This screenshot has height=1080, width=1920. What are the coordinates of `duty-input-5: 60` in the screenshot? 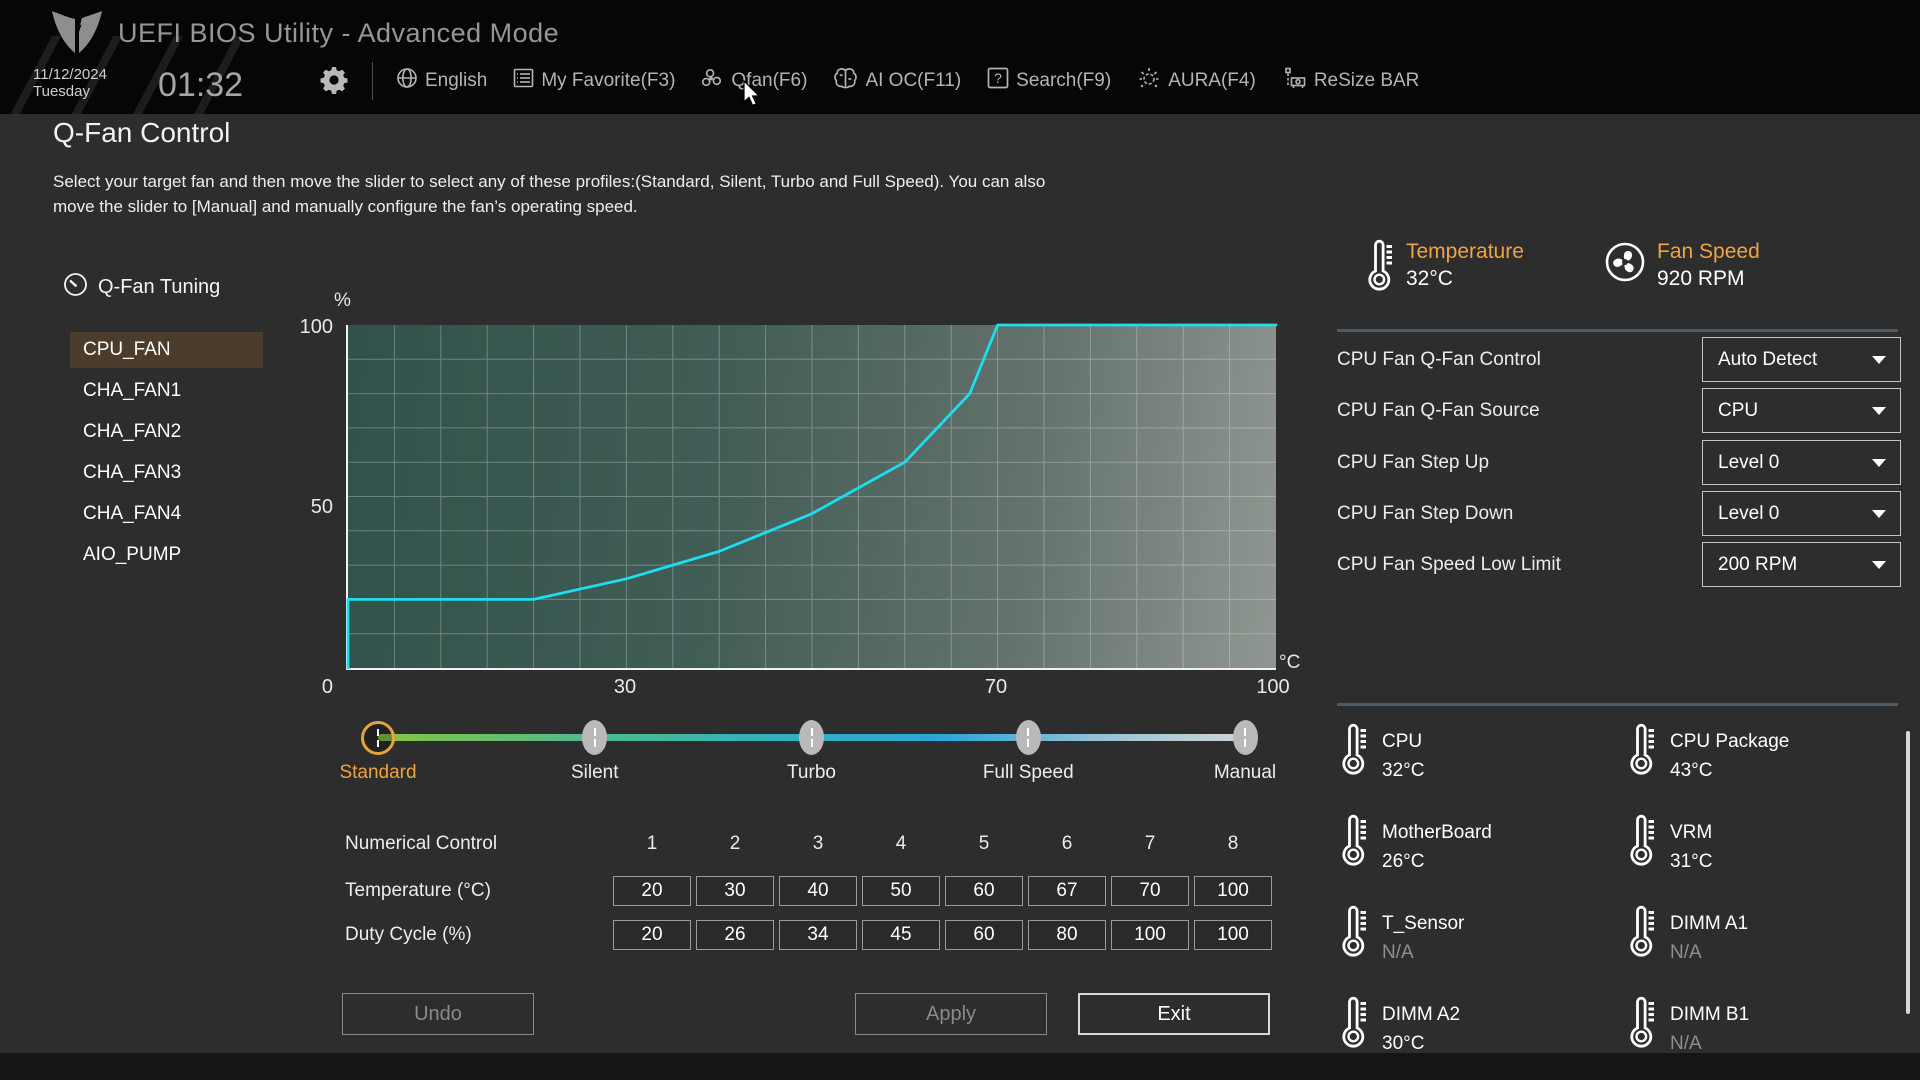 It's located at (984, 935).